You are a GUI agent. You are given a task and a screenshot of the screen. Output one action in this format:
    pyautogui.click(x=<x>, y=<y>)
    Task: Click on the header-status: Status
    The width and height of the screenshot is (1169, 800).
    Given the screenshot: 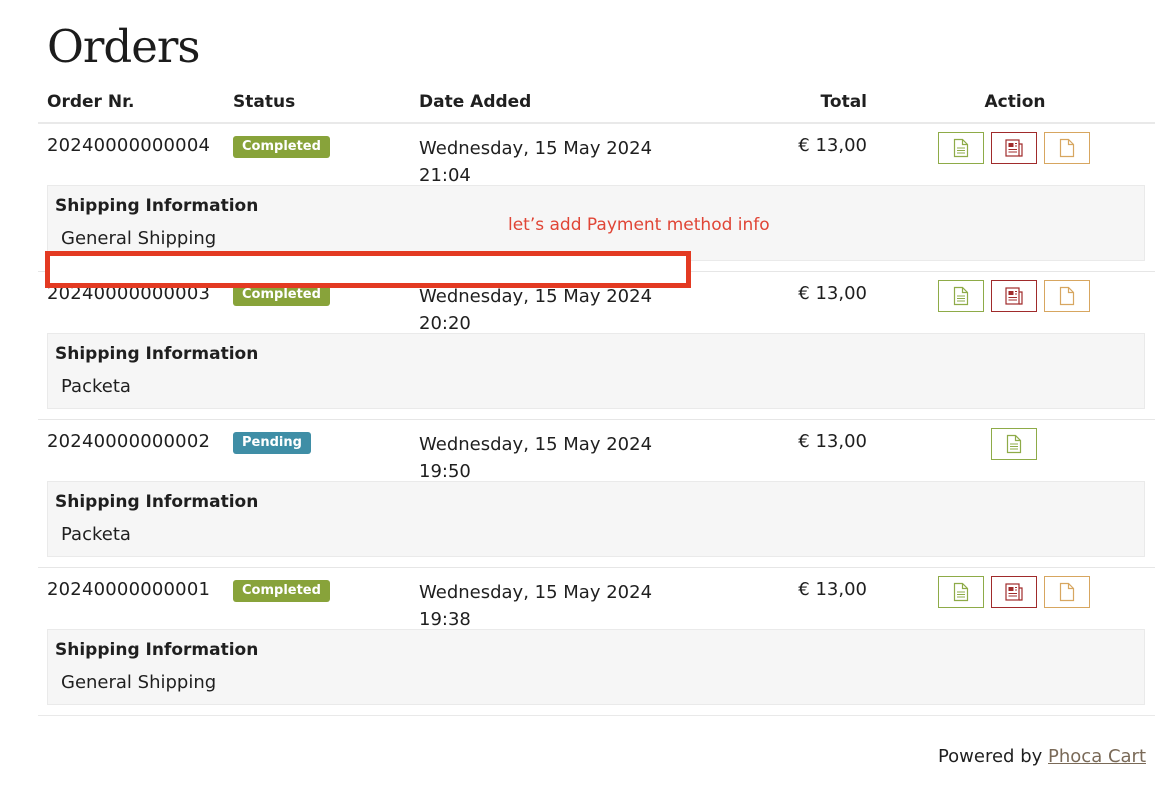 What is the action you would take?
    pyautogui.click(x=264, y=102)
    